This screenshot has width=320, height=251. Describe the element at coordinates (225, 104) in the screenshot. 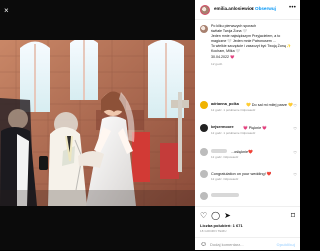

I see `comment-username: adrianna_polka` at that location.